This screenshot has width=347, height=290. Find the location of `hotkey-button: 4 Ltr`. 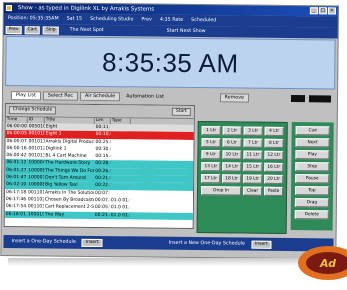

hotkey-button: 4 Ltr is located at coordinates (274, 131).